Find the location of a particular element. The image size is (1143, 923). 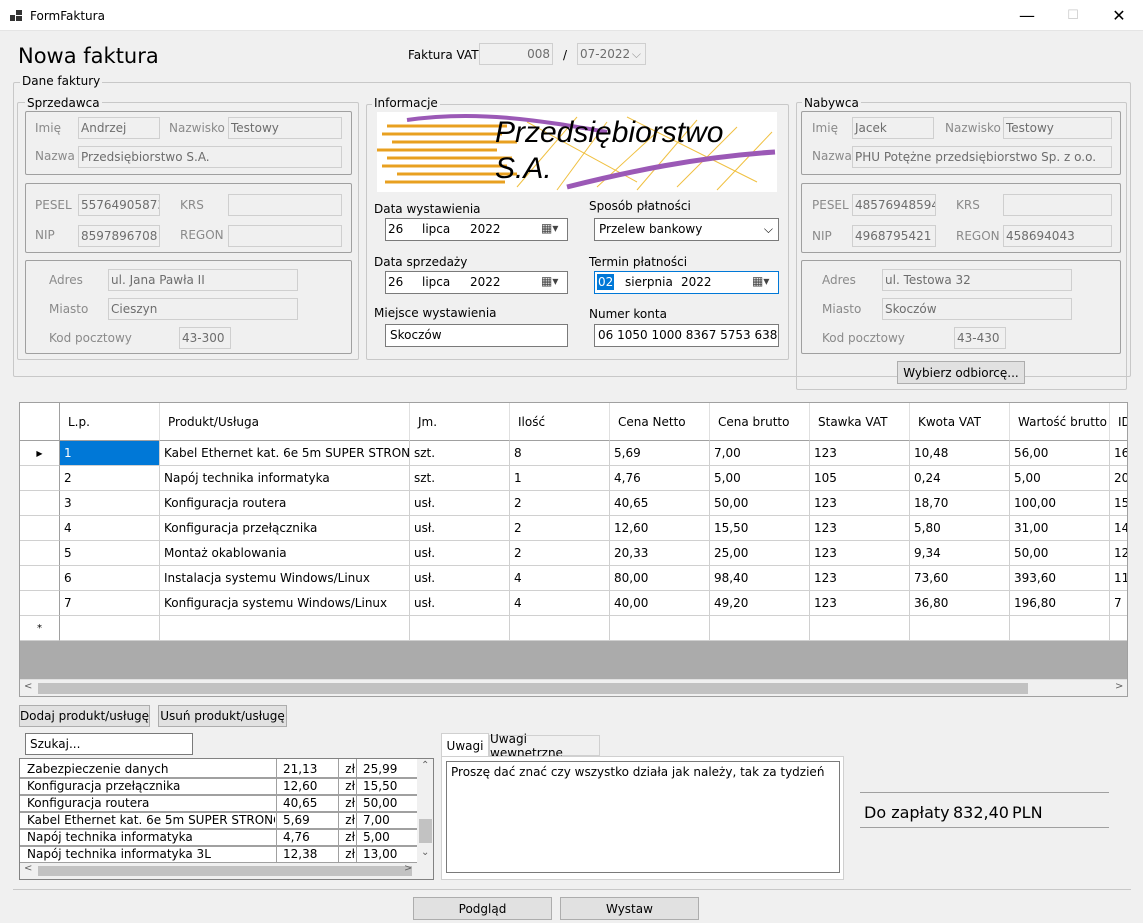

column-header: Cena brutto is located at coordinates (760, 422).